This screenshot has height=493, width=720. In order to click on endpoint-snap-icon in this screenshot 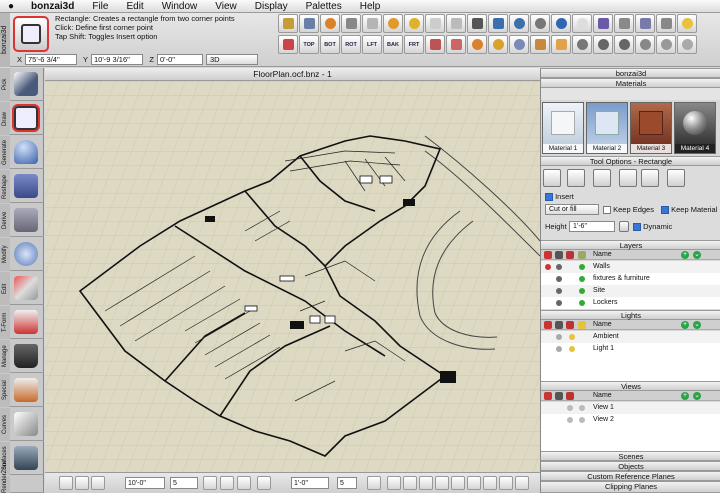, I will do `click(426, 483)`.